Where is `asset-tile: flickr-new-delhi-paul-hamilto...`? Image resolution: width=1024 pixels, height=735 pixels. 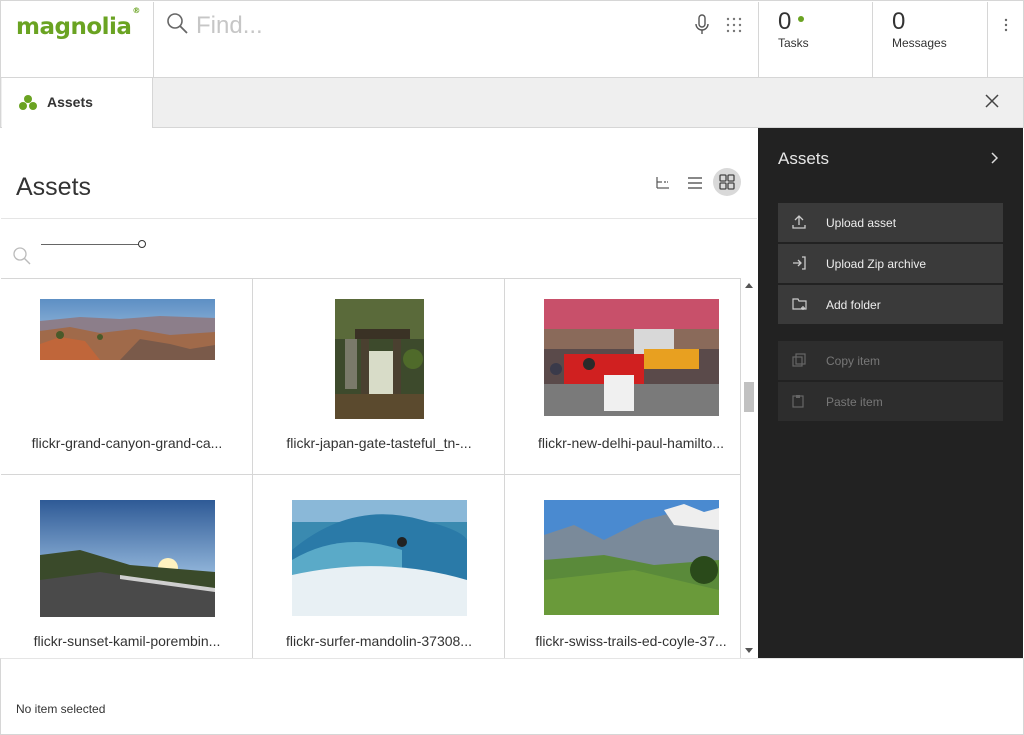
asset-tile: flickr-new-delhi-paul-hamilto... is located at coordinates (623, 377).